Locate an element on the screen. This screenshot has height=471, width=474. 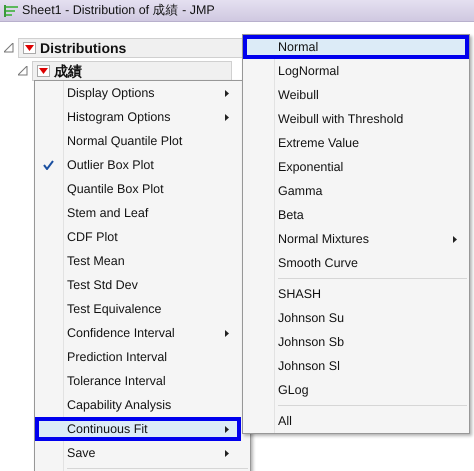
menu-item: Histogram Options is located at coordinates (138, 117).